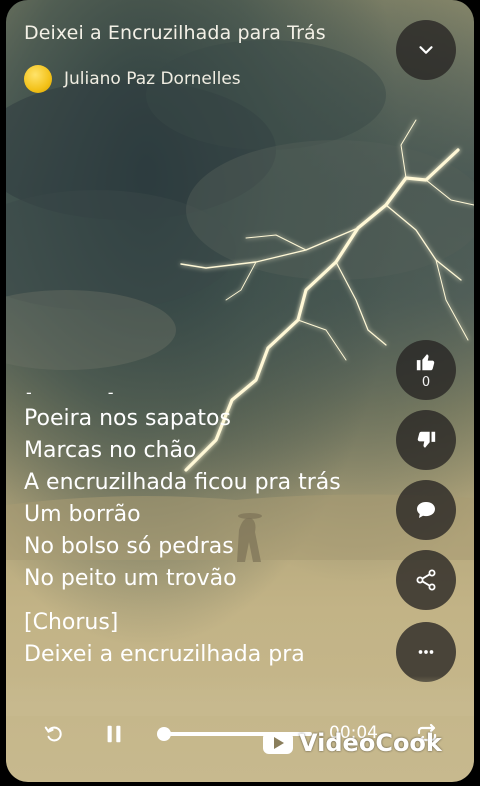  Describe the element at coordinates (426, 382) in the screenshot. I see `like-count: 0` at that location.